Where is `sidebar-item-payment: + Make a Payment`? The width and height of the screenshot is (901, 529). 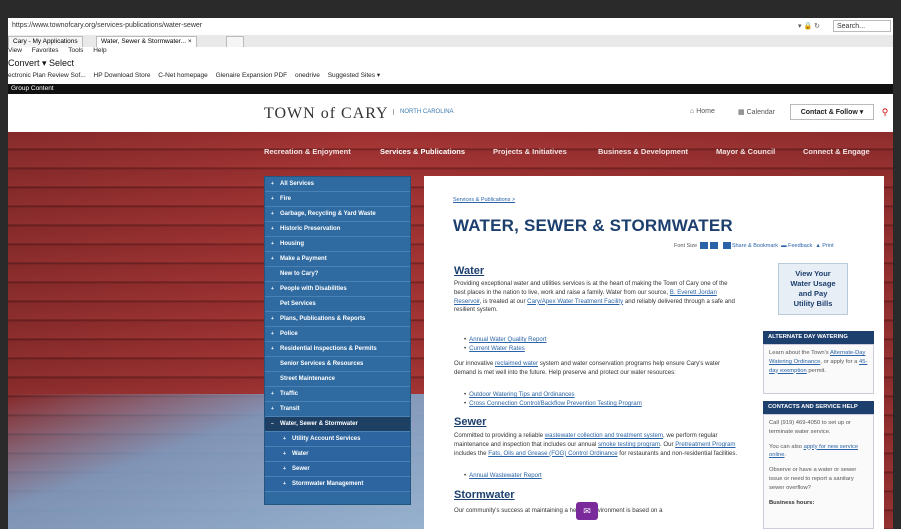 sidebar-item-payment: + Make a Payment is located at coordinates (337, 259).